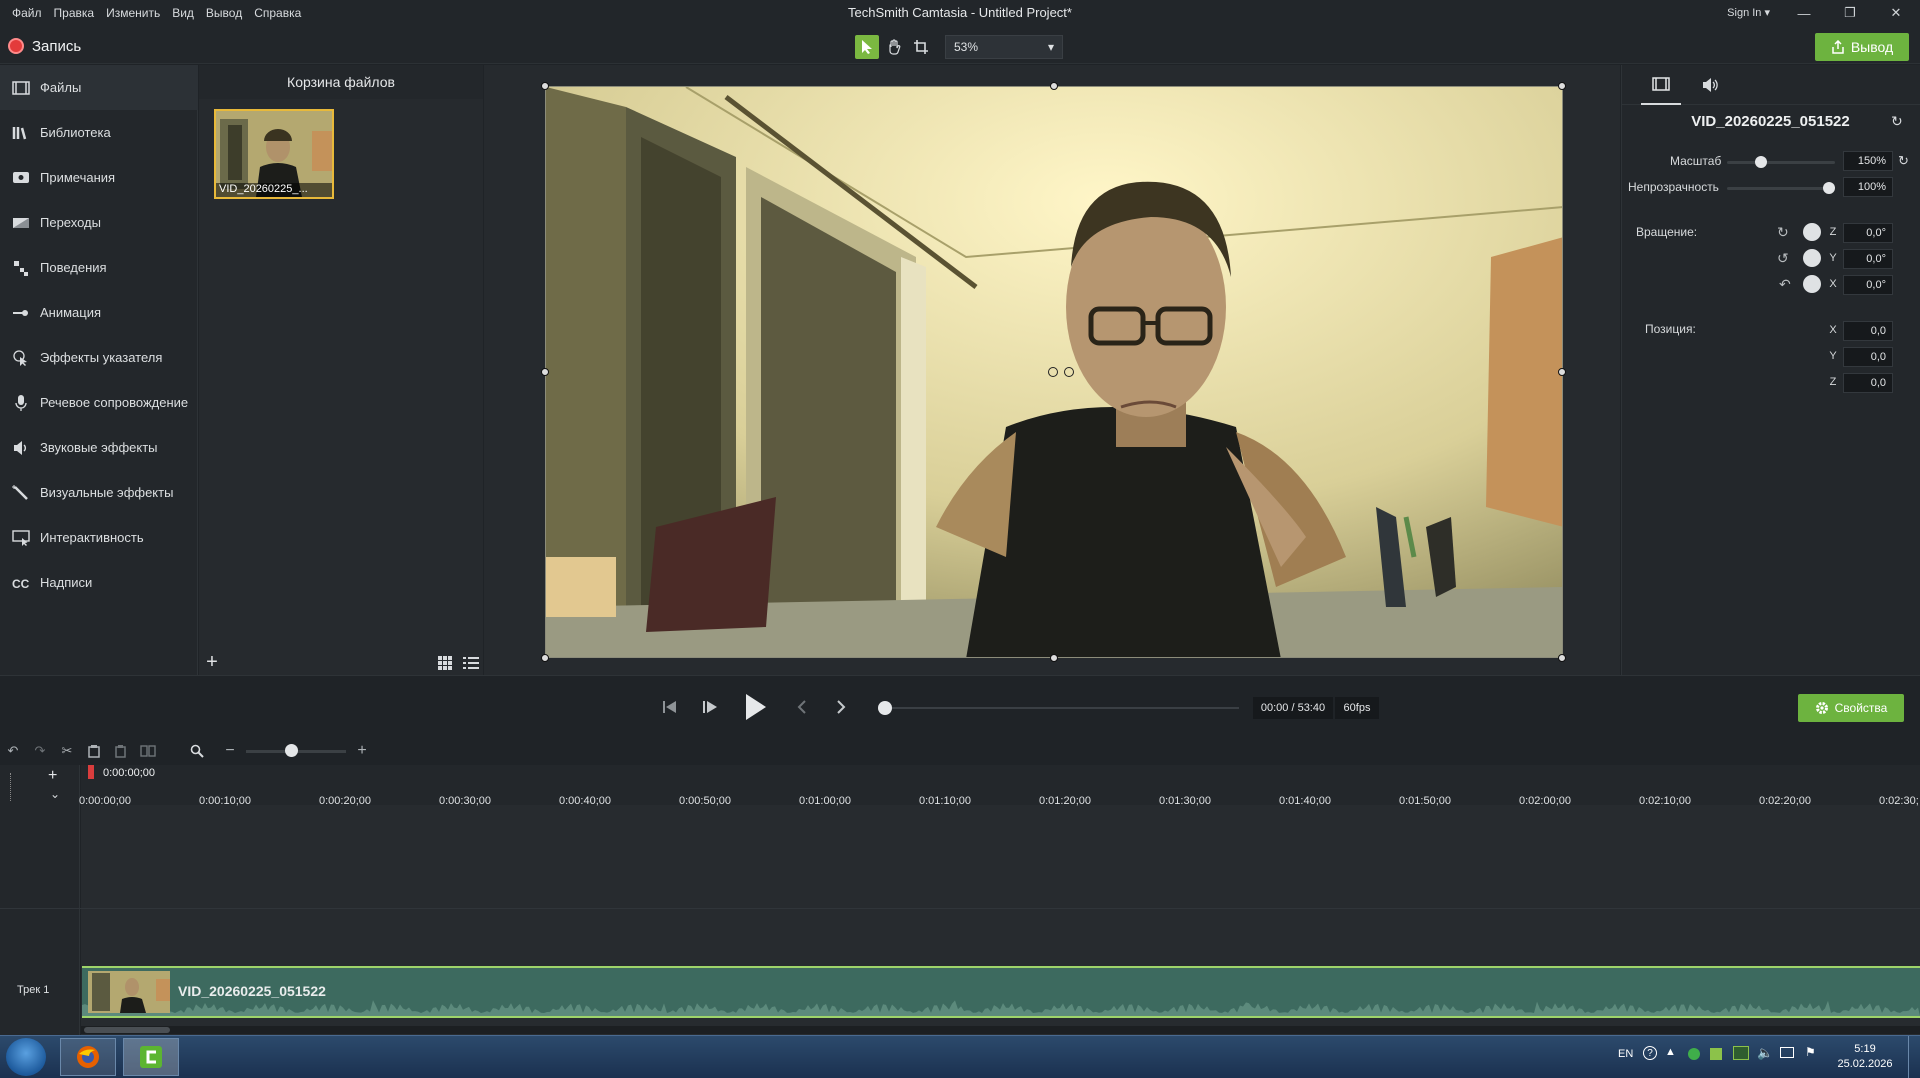 The image size is (1920, 1078). Describe the element at coordinates (91, 772) in the screenshot. I see `playhead` at that location.